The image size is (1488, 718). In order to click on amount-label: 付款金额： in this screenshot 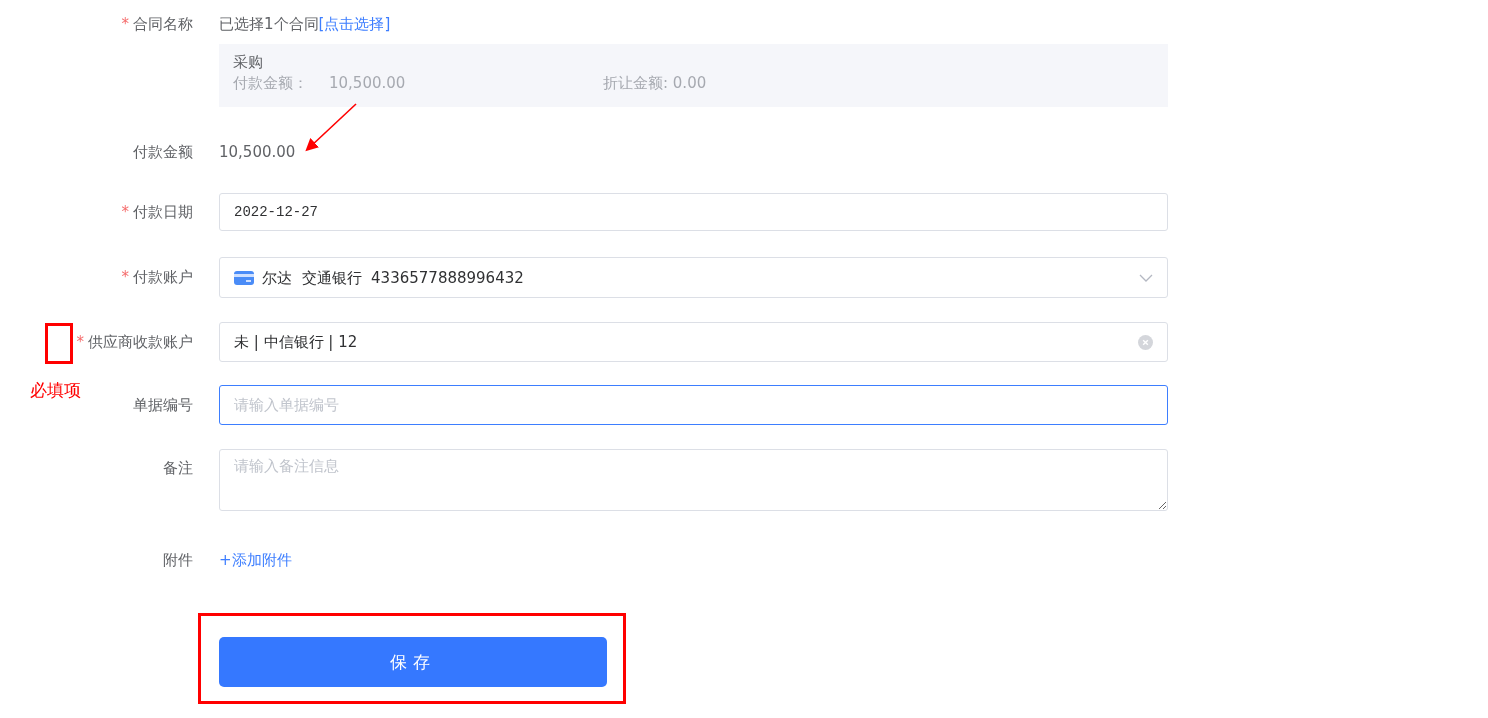, I will do `click(271, 83)`.